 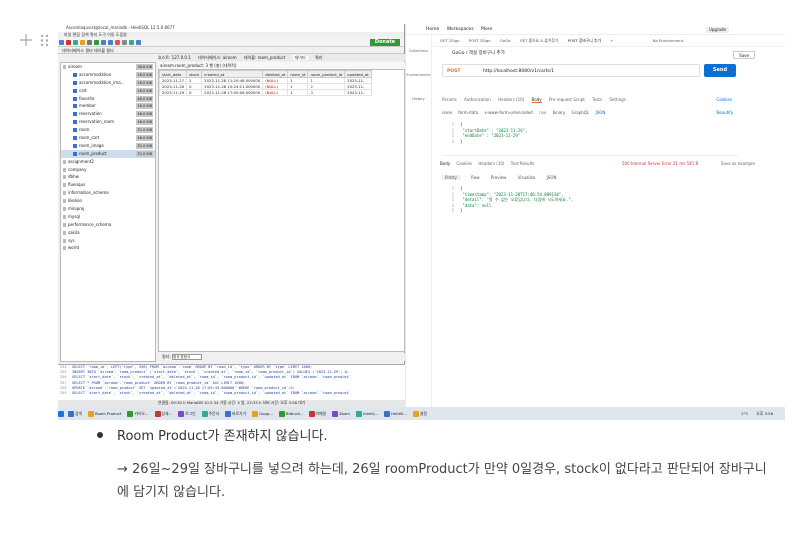 What do you see at coordinates (342, 413) in the screenshot?
I see `taskbar-app: Zoom` at bounding box center [342, 413].